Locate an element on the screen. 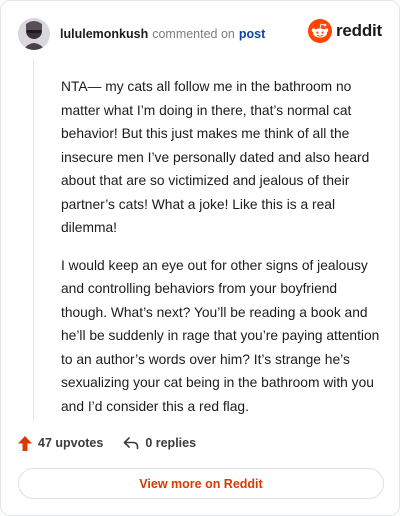 Image resolution: width=400 pixels, height=516 pixels. view-more-button: View more on Reddit is located at coordinates (201, 483).